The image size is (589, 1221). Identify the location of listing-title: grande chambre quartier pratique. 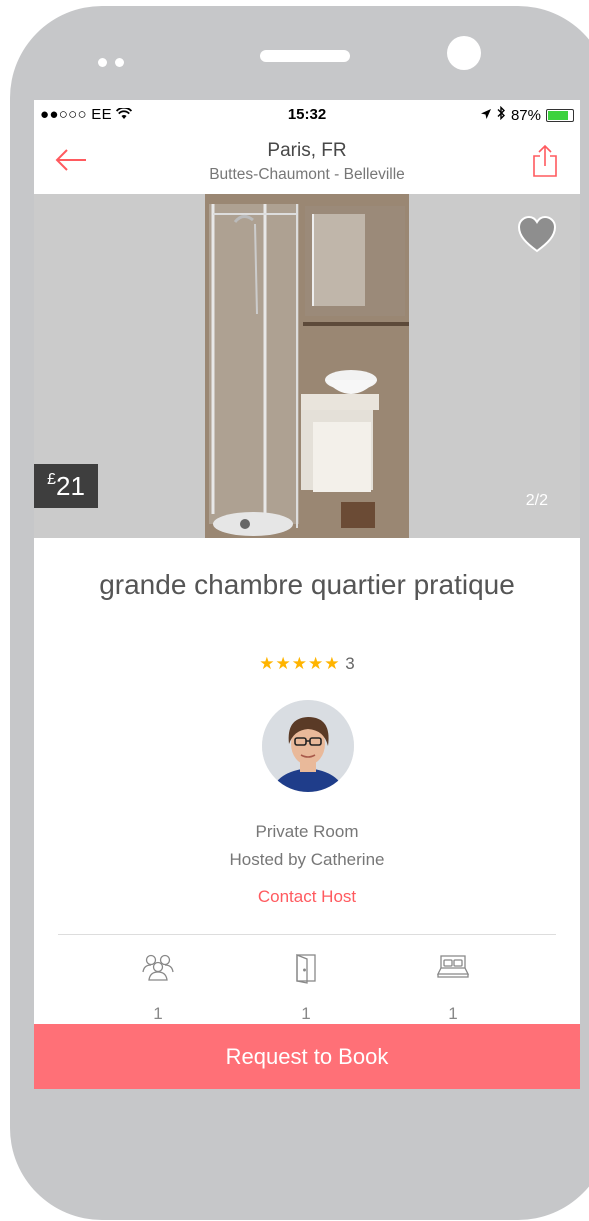
(307, 584).